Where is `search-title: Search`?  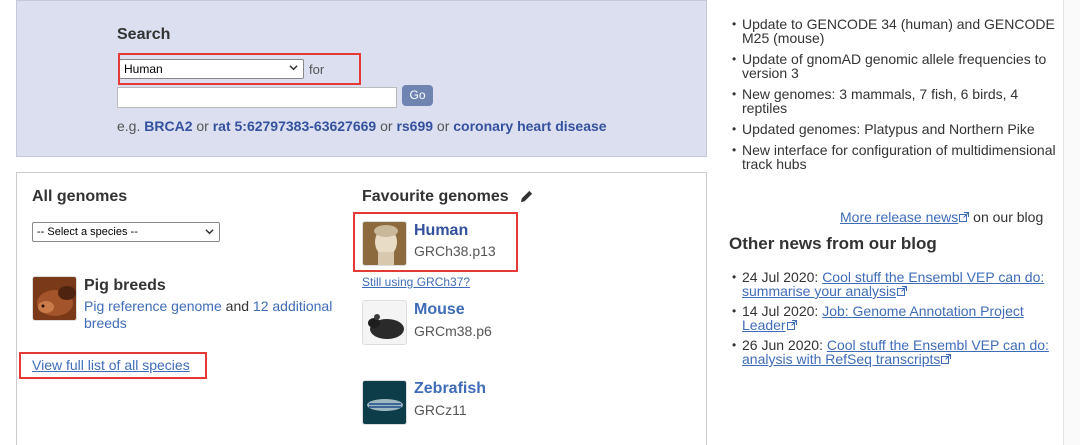 search-title: Search is located at coordinates (144, 34).